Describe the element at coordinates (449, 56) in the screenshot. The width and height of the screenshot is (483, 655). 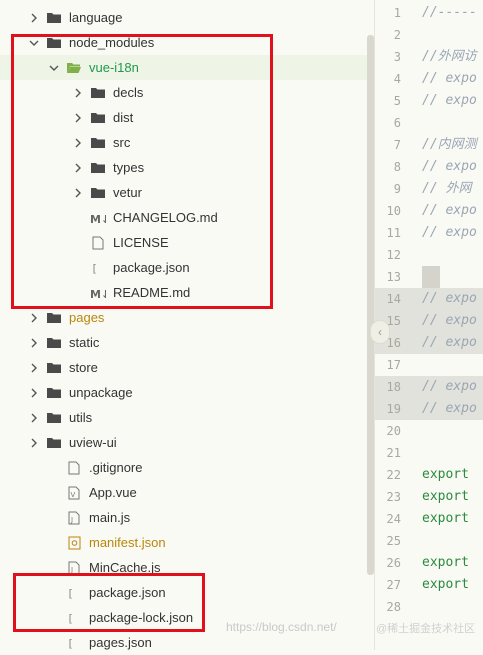
I see `code-text: //外网访` at that location.